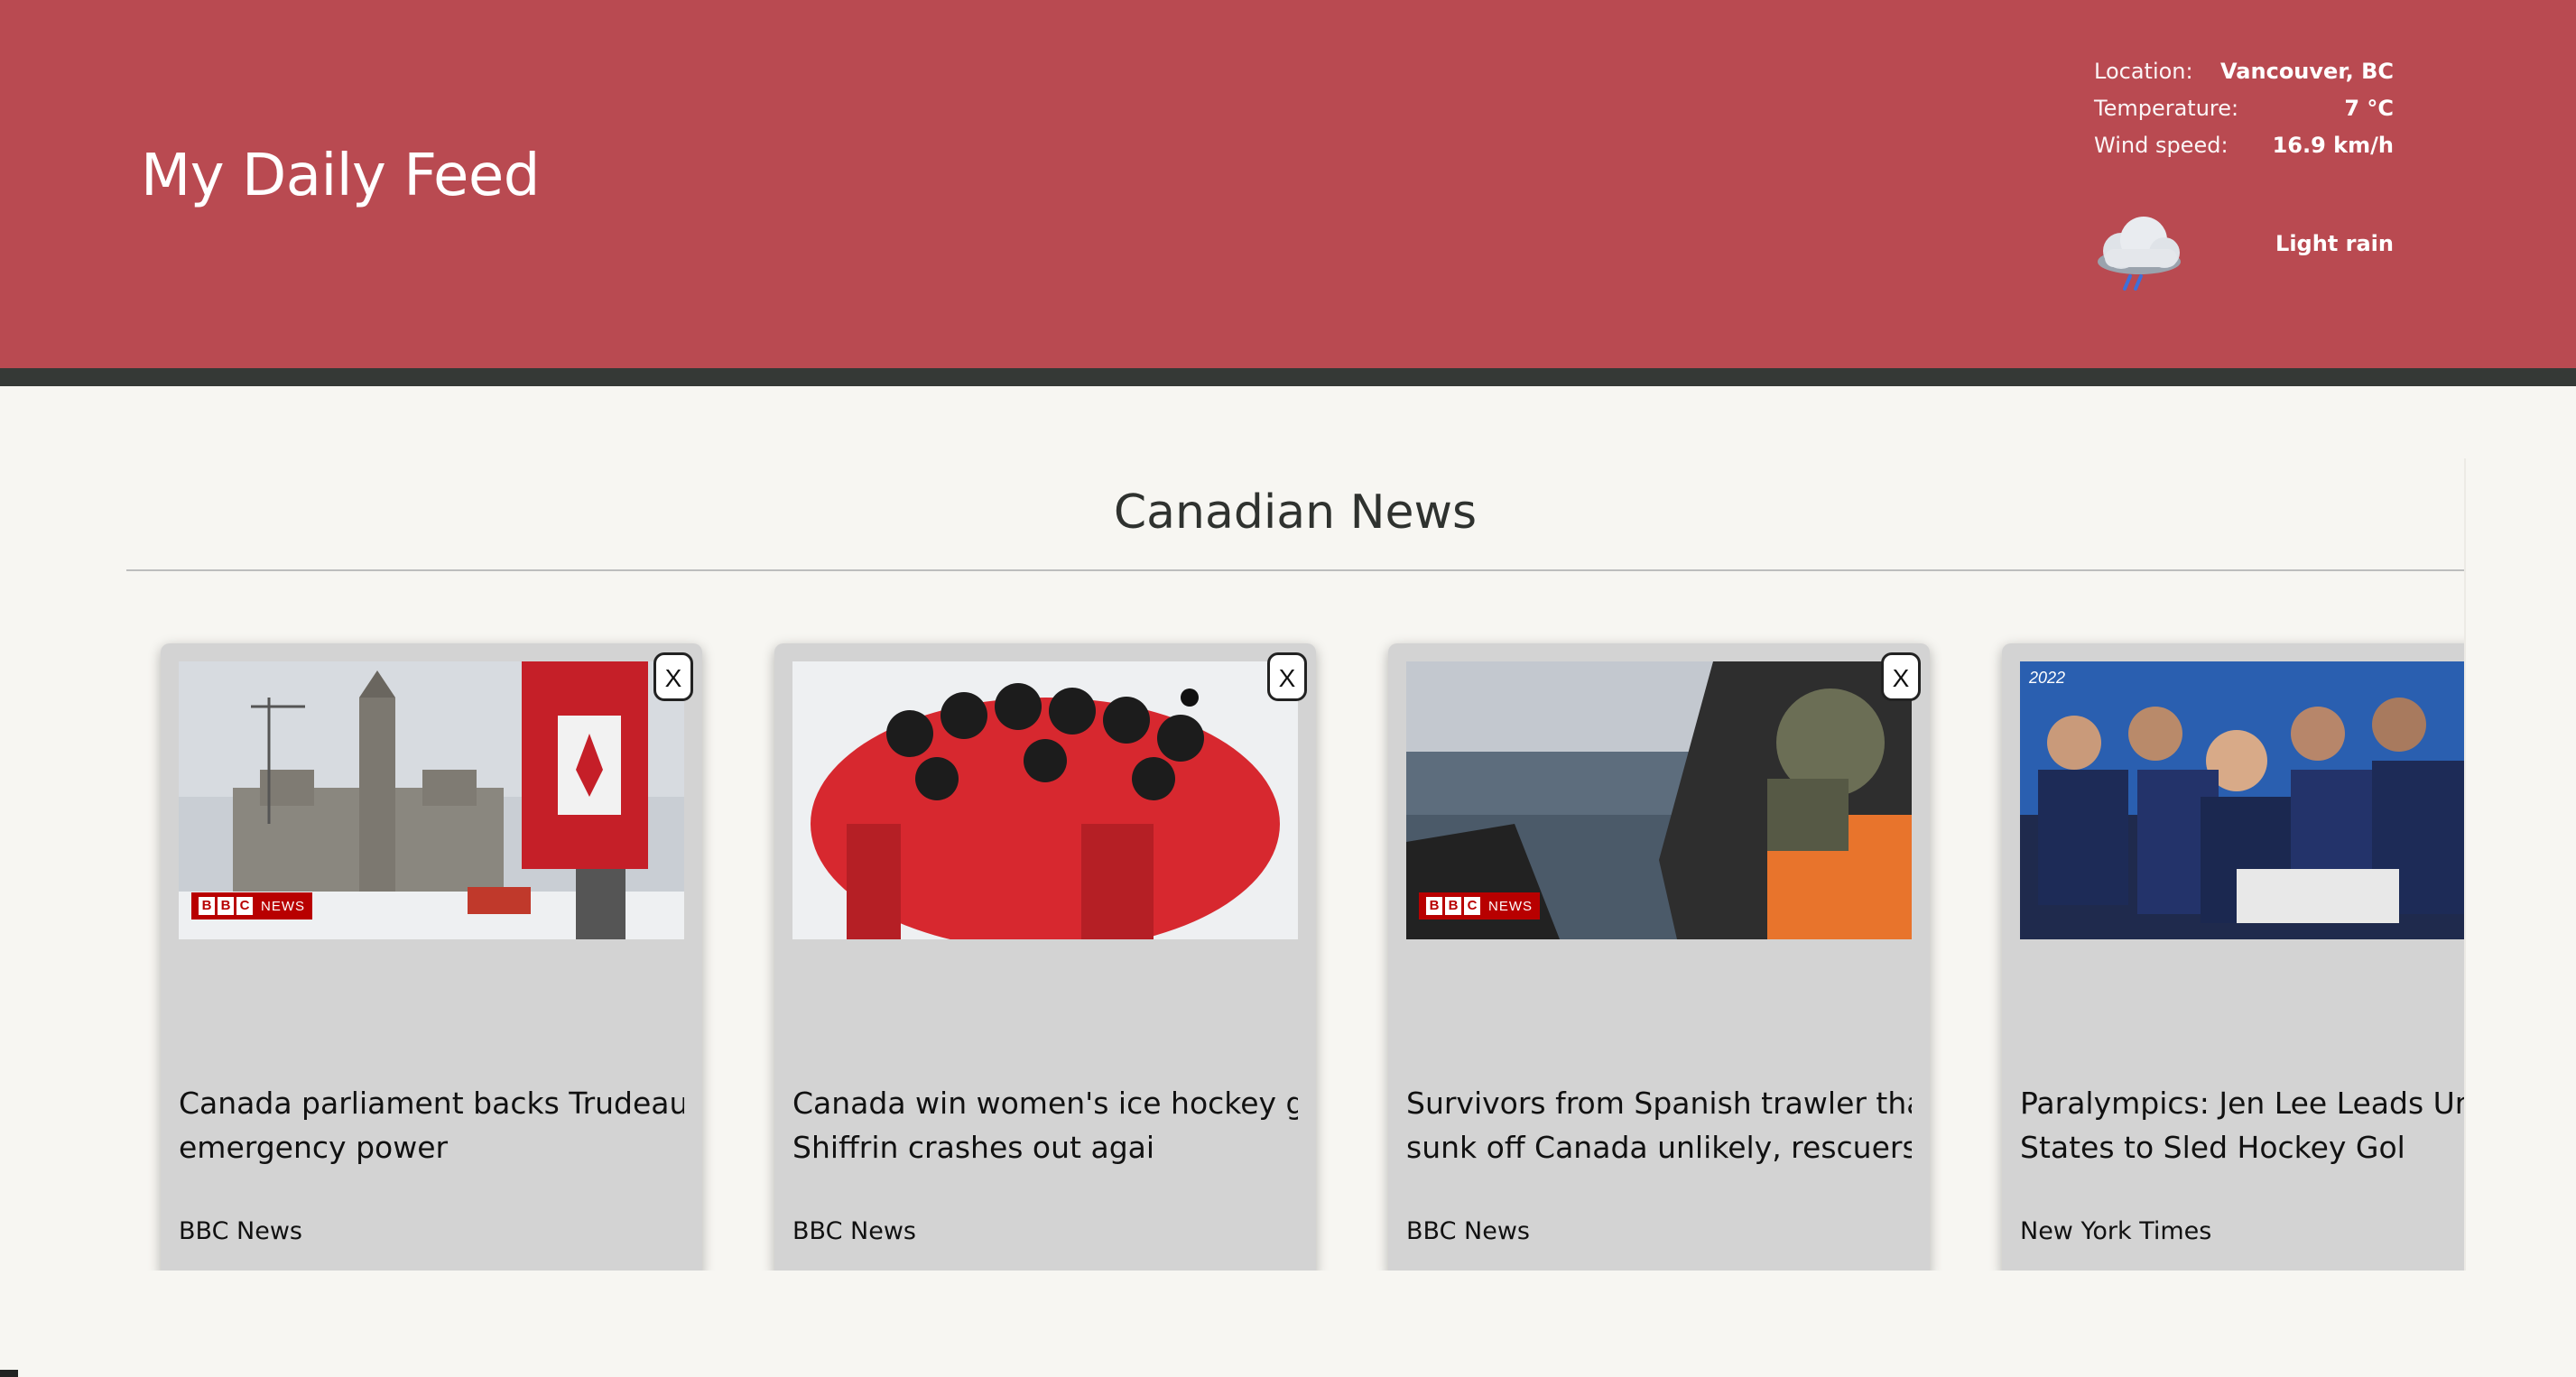 The image size is (2576, 1377). What do you see at coordinates (340, 176) in the screenshot?
I see `app-title: My Daily Feed` at bounding box center [340, 176].